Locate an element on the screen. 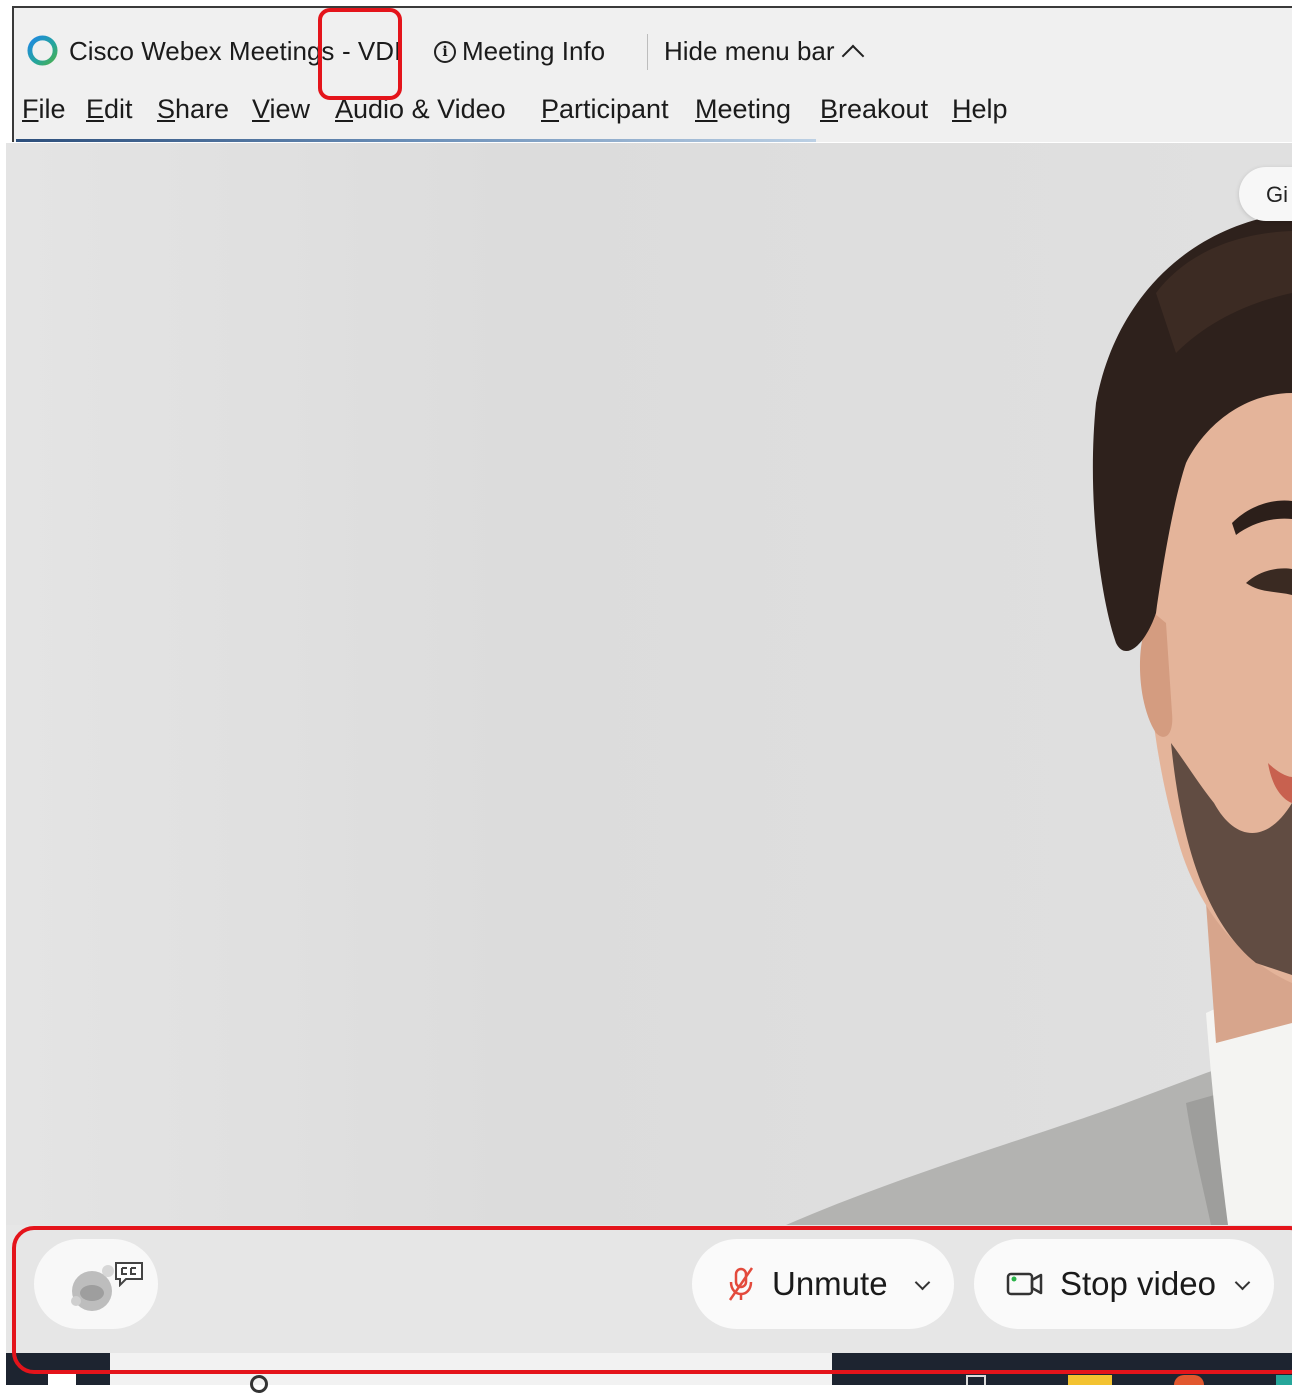 This screenshot has width=1292, height=1393. stop-video-button: Stop video is located at coordinates (1124, 1284).